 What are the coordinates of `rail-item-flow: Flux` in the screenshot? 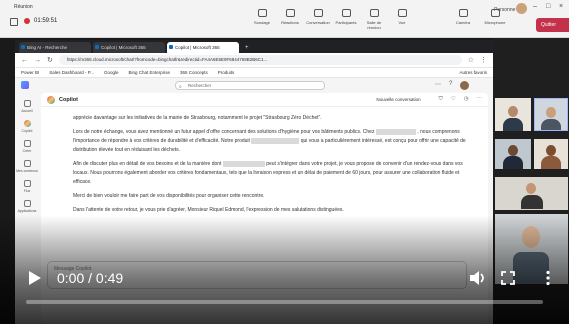 It's located at (27, 186).